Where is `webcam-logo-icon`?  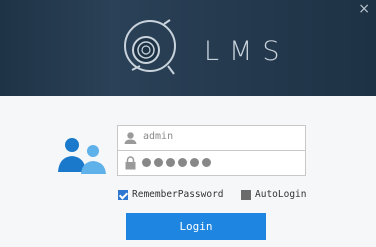 webcam-logo-icon is located at coordinates (150, 47).